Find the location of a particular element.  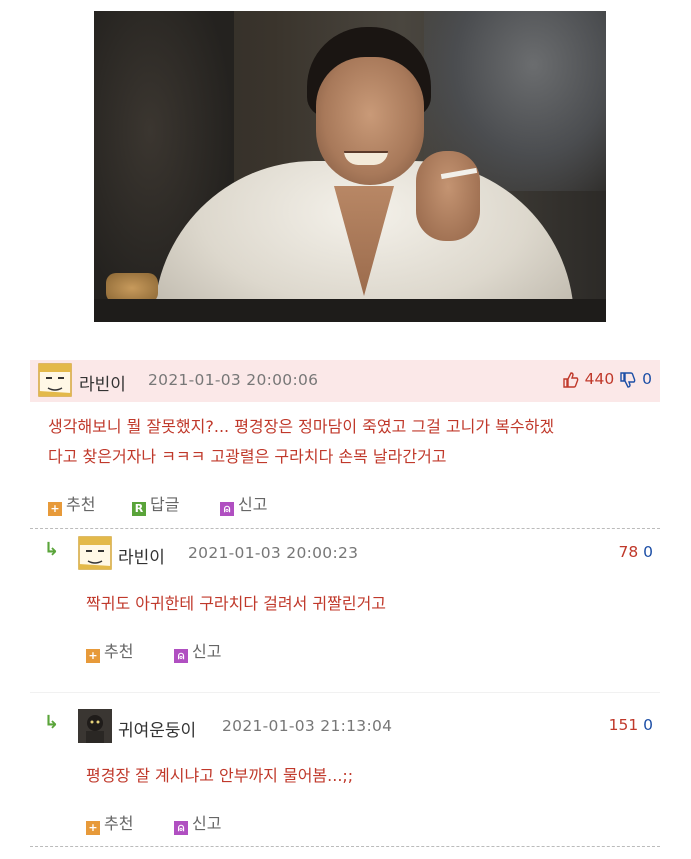

vote-counts: 440 0 is located at coordinates (607, 379).